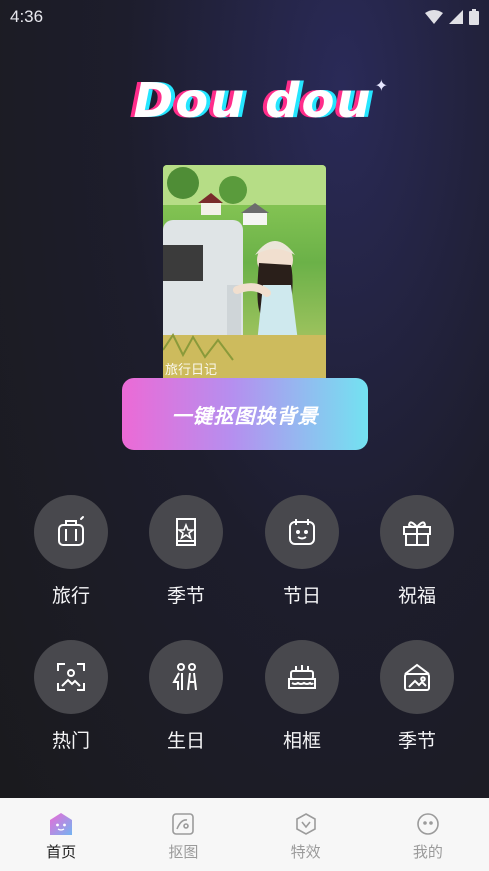 Image resolution: width=489 pixels, height=871 pixels. I want to click on category-travel: 旅行, so click(71, 551).